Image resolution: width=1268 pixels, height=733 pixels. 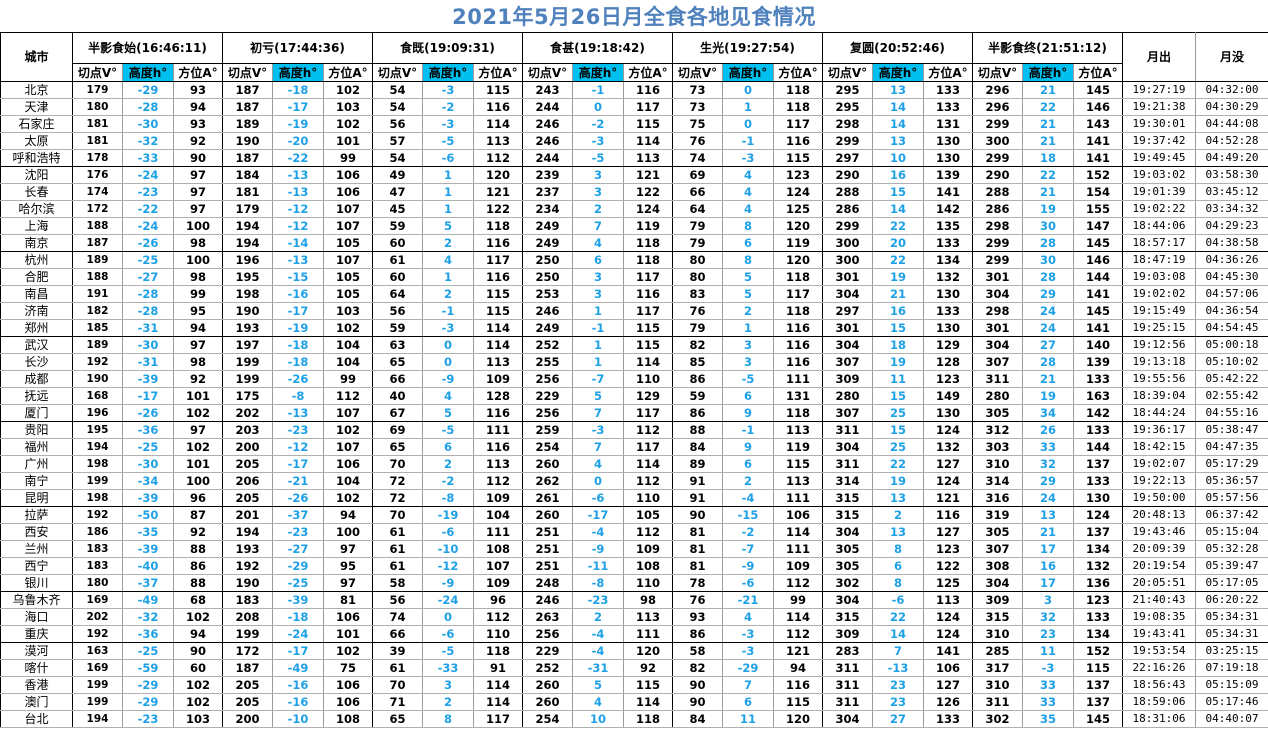 I want to click on contact-angle-cell: 192, so click(x=97, y=515).